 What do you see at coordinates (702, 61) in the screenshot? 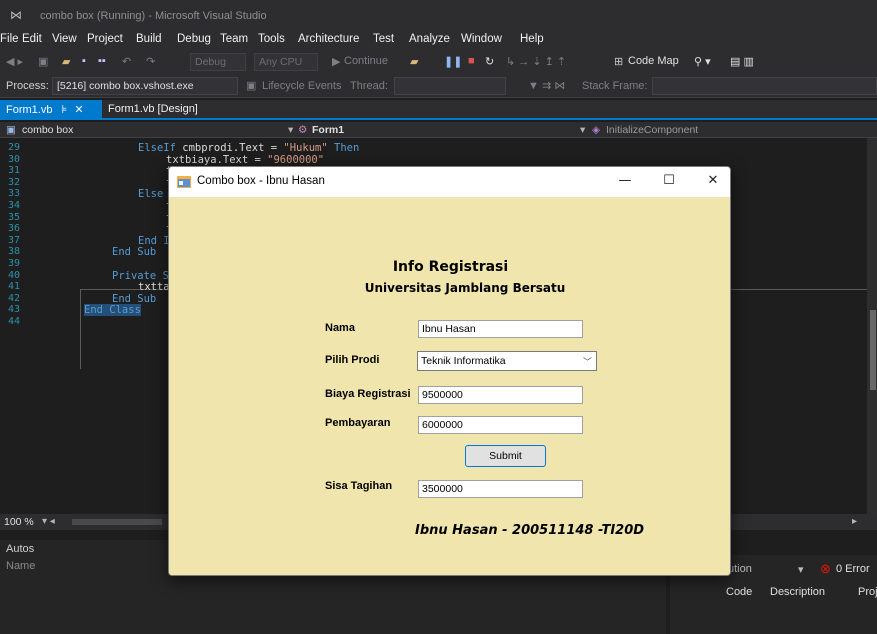
I see `bookmark-icon: ⚲ ▾` at bounding box center [702, 61].